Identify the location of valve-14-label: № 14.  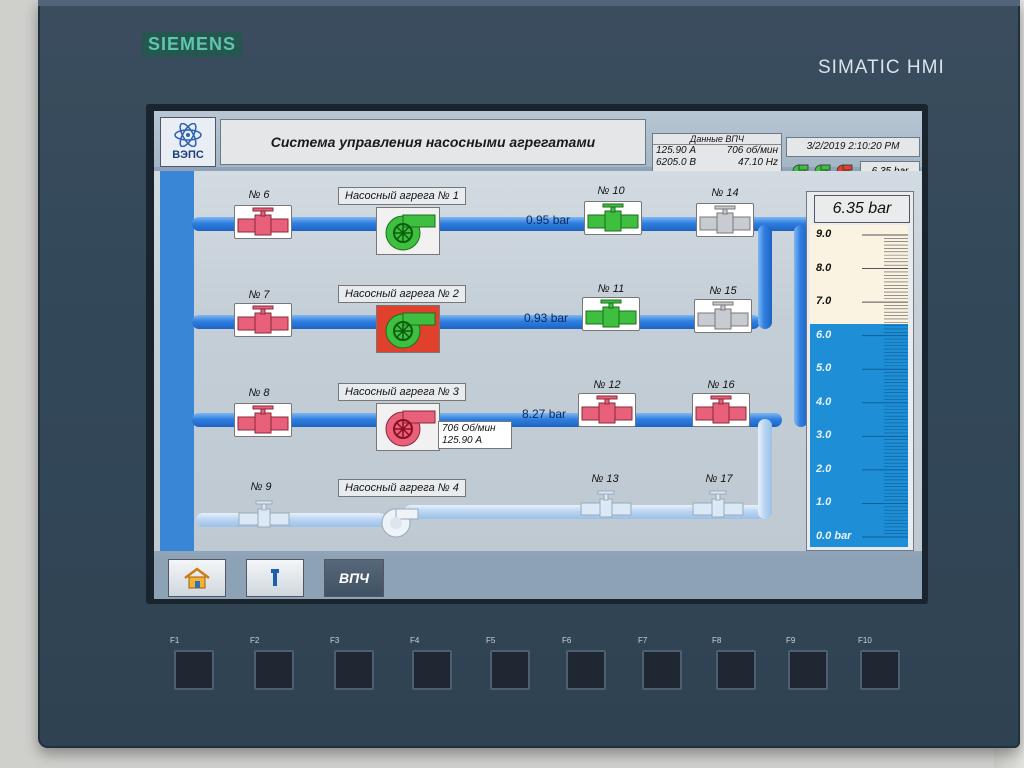
(725, 193).